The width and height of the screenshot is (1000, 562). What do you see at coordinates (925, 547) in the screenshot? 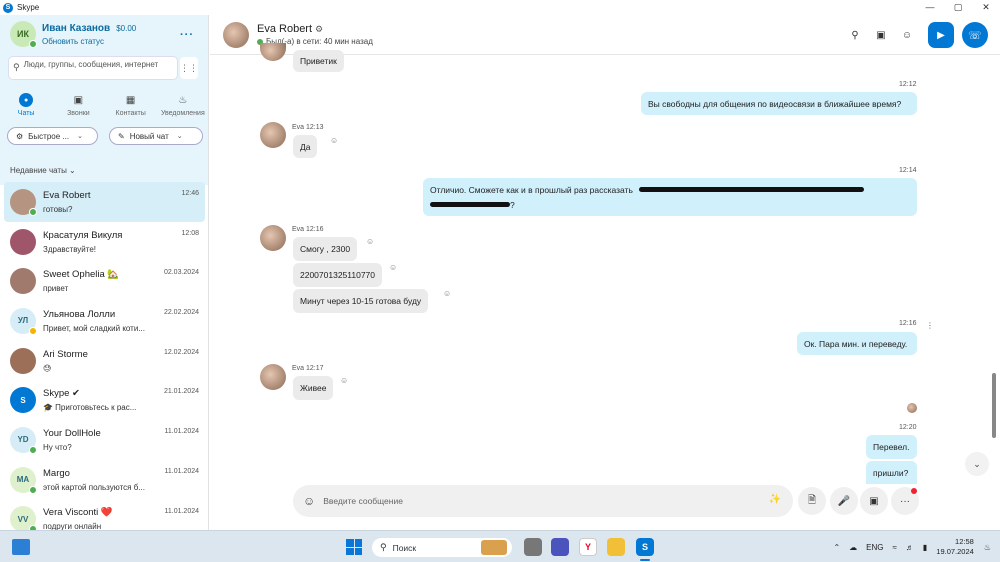
I see `battery-icon: ▮` at bounding box center [925, 547].